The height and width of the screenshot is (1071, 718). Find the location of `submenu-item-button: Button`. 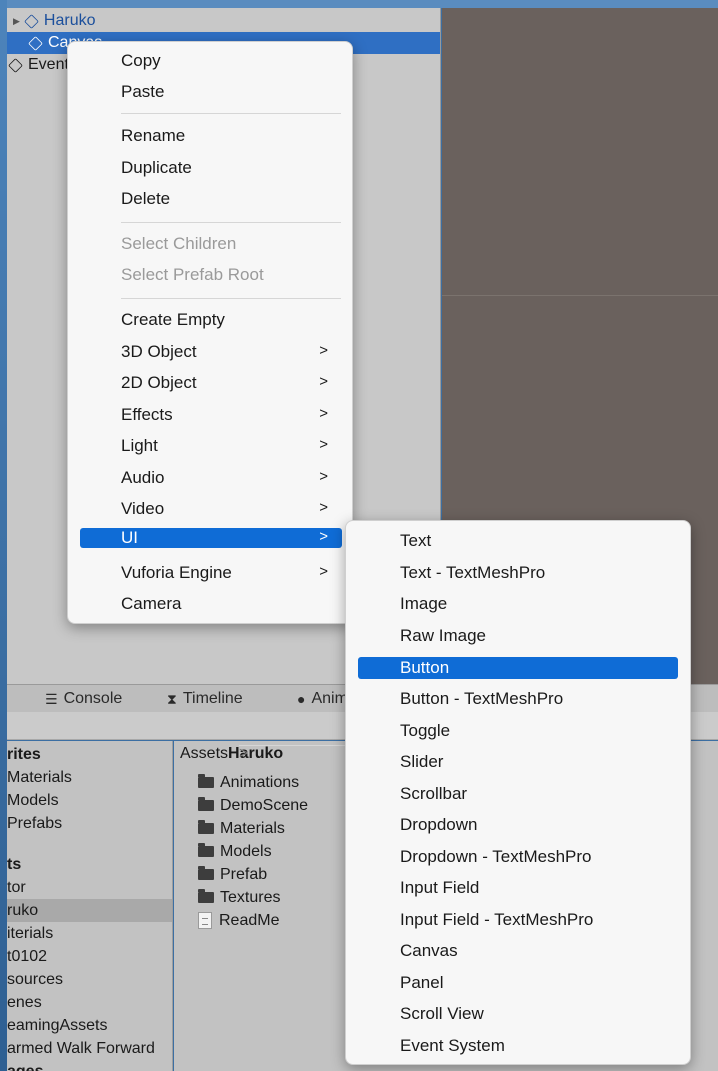

submenu-item-button: Button is located at coordinates (518, 668).